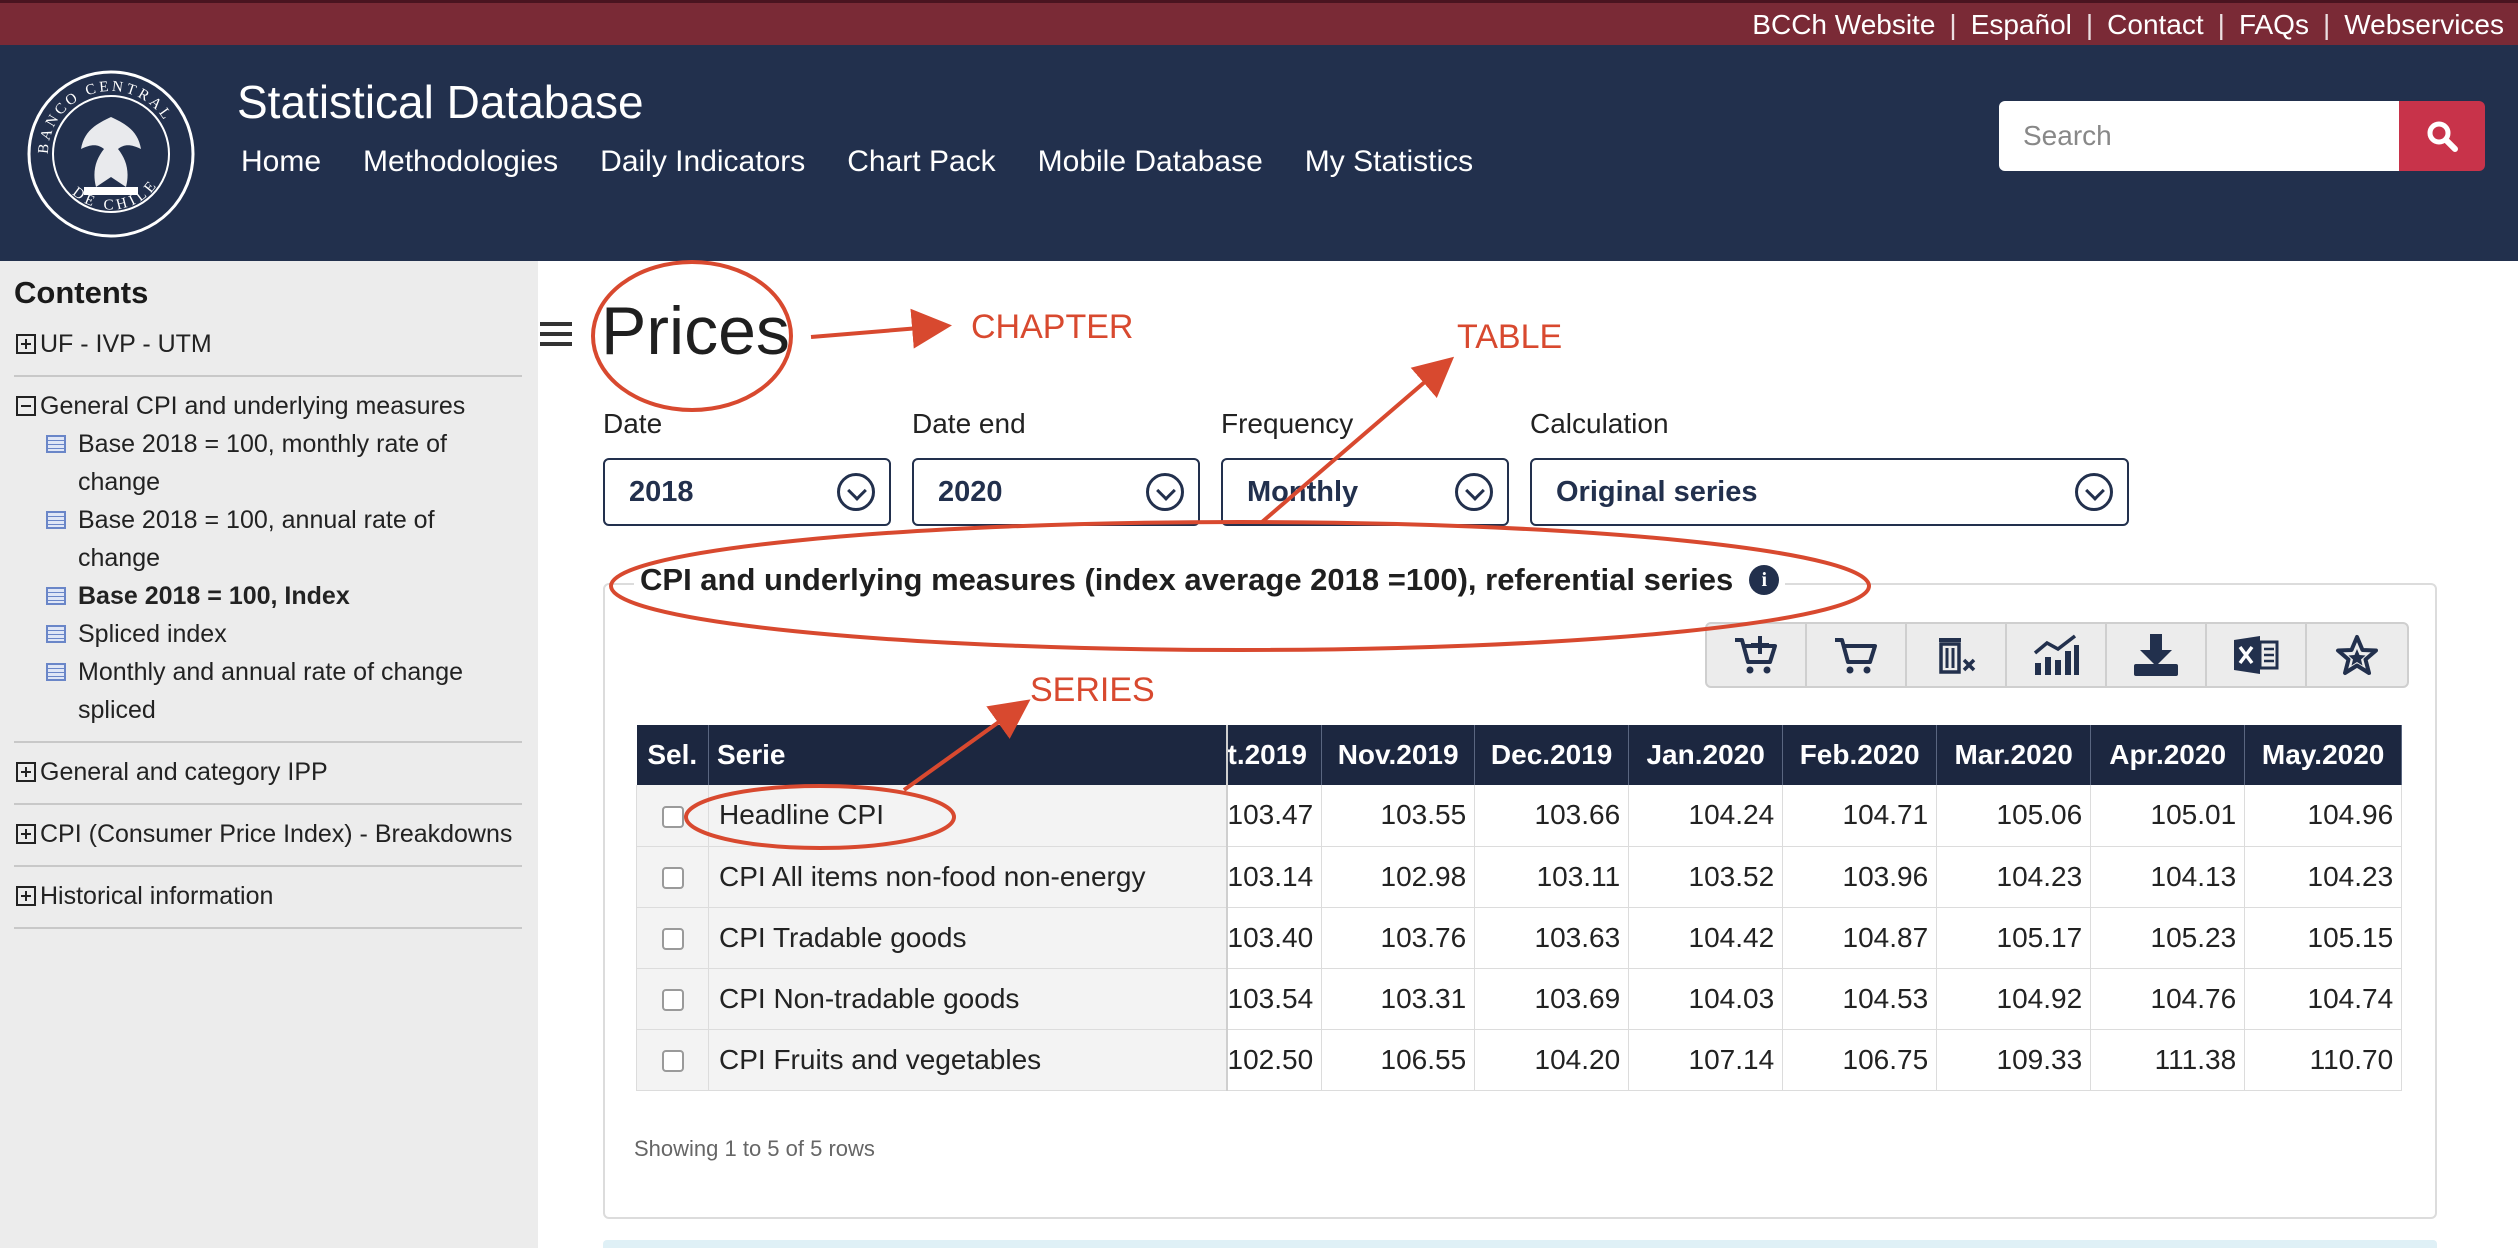 The width and height of the screenshot is (2518, 1248). I want to click on column-header-month: t.2019, so click(1274, 755).